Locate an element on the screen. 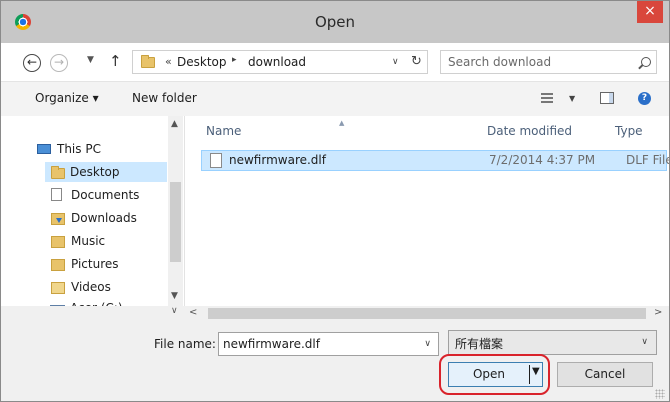  title-bar: Open × is located at coordinates (335, 22).